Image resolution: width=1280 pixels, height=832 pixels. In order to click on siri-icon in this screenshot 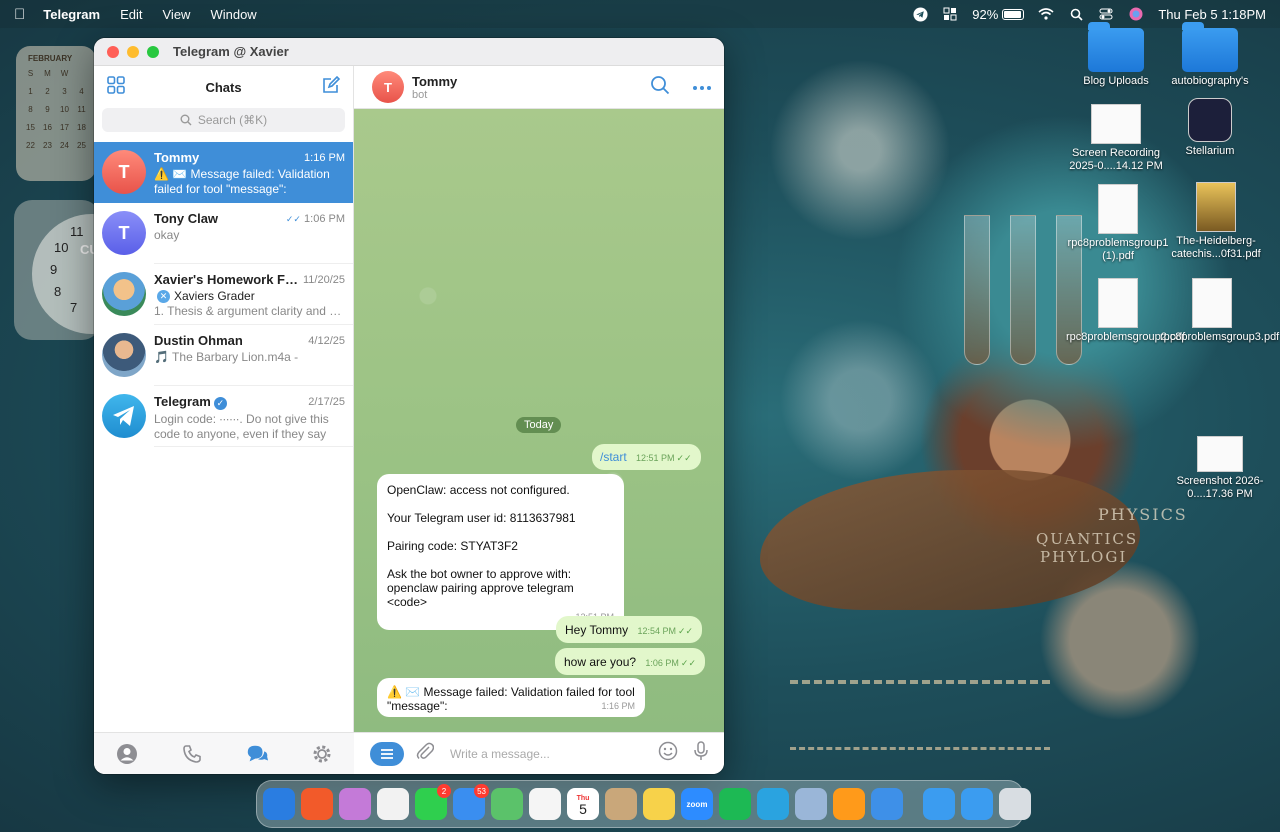, I will do `click(1136, 14)`.